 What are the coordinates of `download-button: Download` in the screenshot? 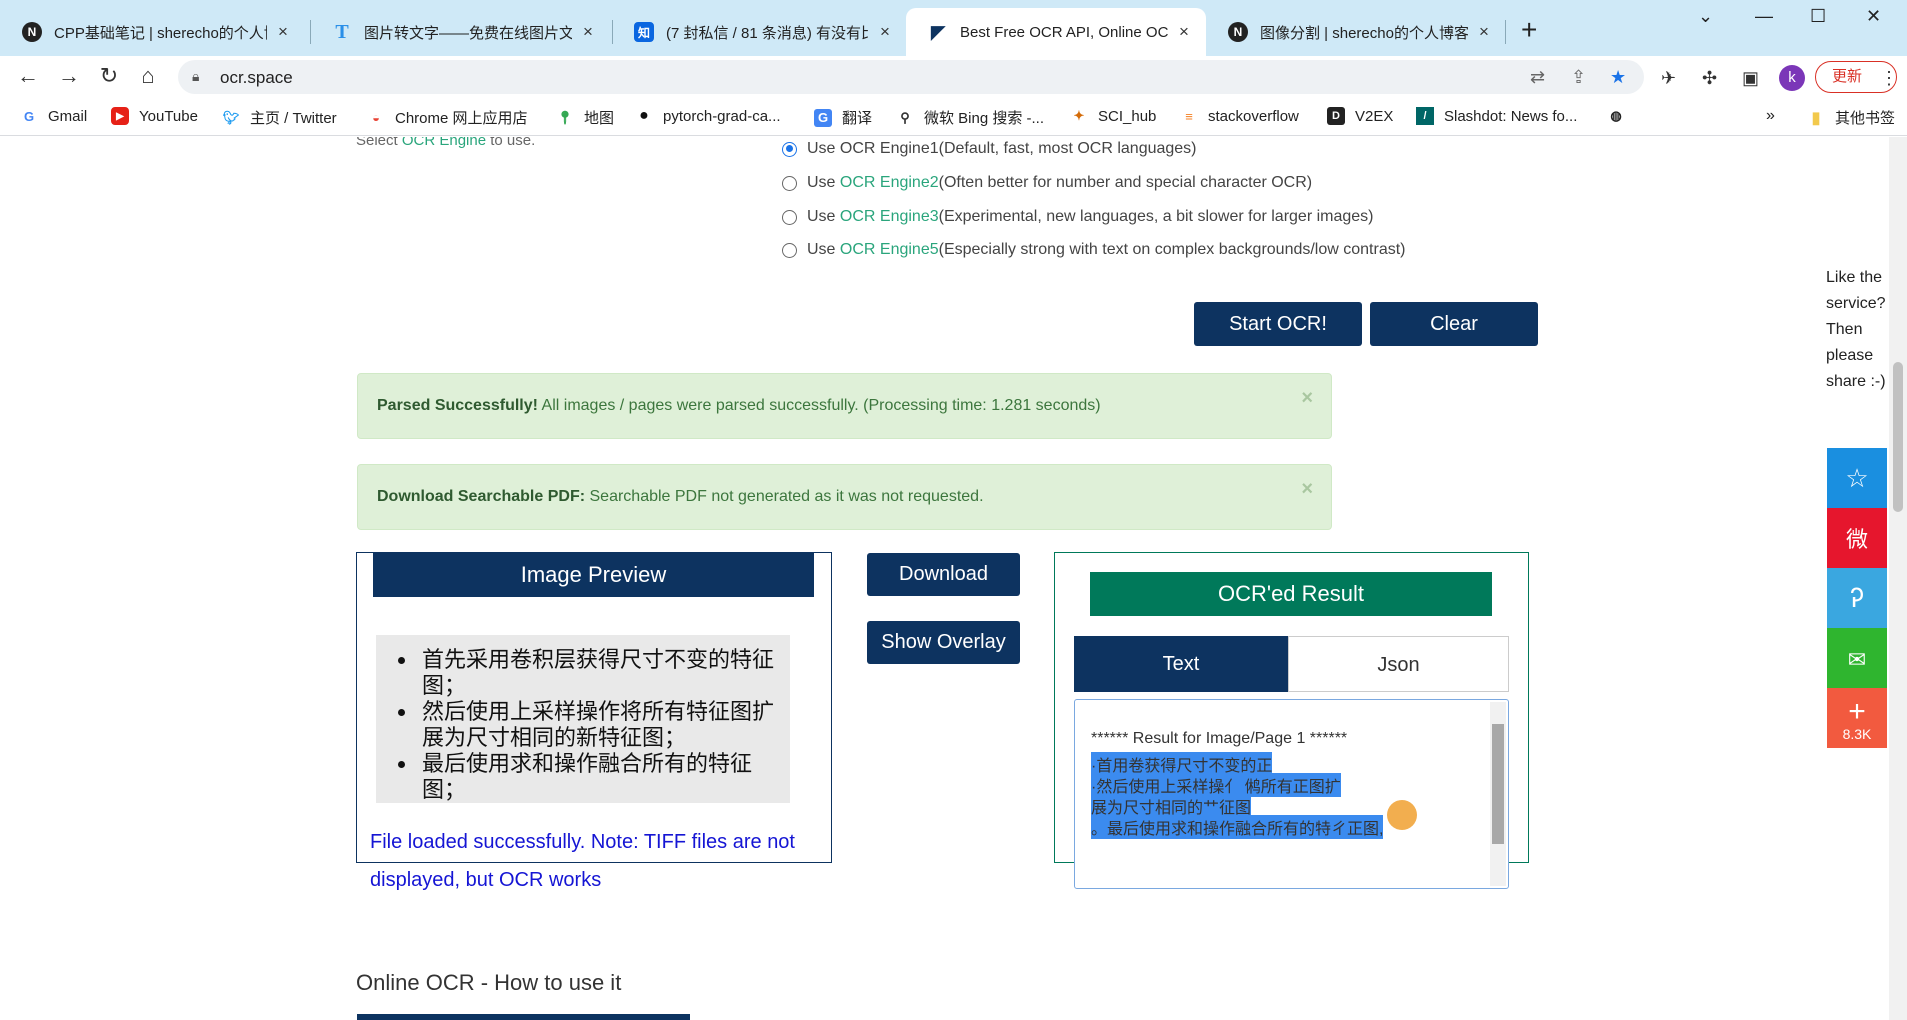 It's located at (943, 574).